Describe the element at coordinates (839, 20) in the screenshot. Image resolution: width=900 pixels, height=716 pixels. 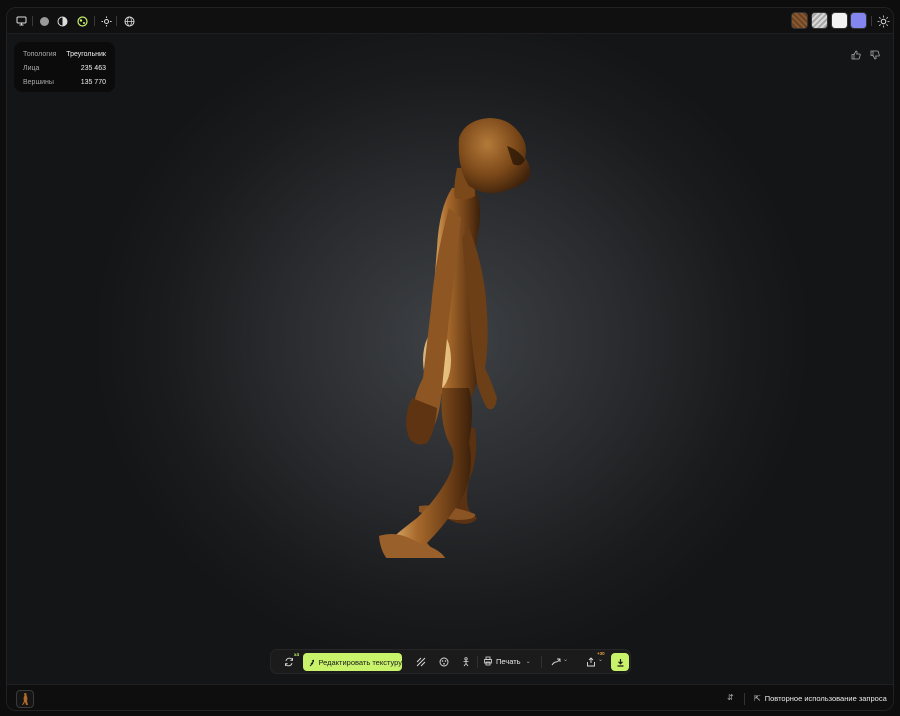
I see `white-swatch` at that location.